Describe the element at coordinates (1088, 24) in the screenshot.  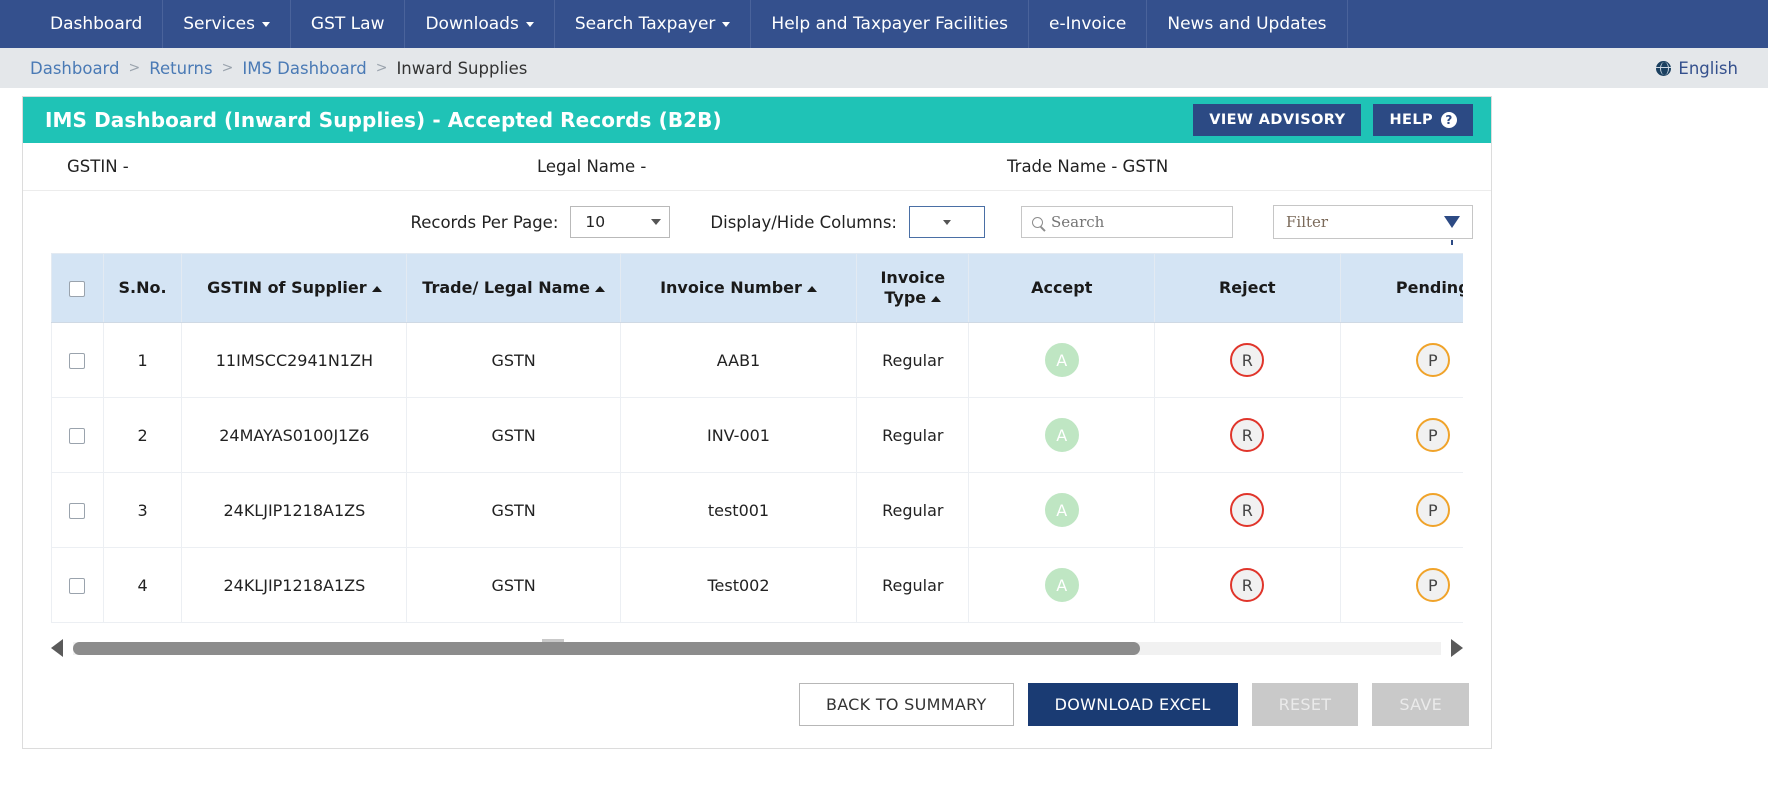
I see `nav-item-e-invoice: e-Invoice` at that location.